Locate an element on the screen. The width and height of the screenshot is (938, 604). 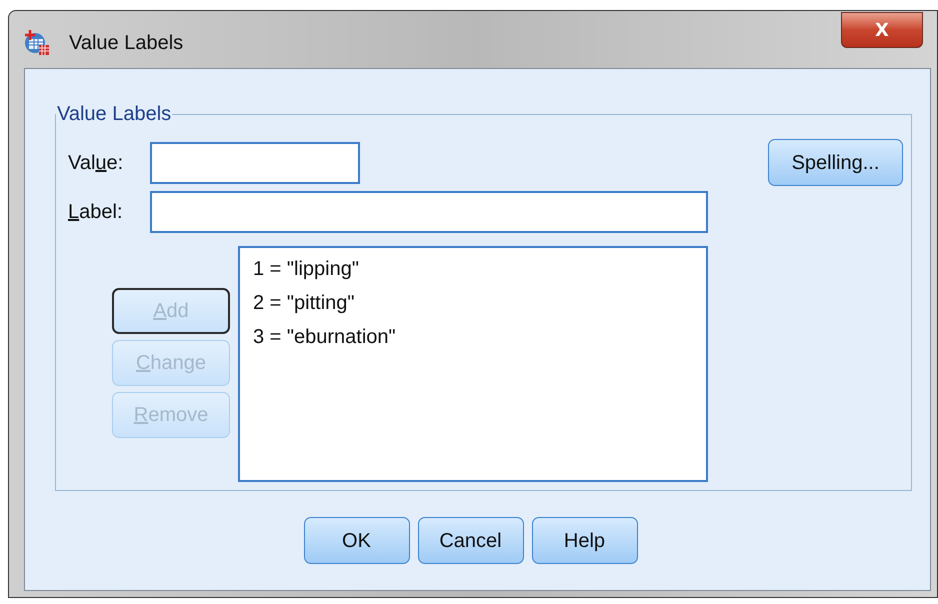
window-title: Value Labels is located at coordinates (126, 43).